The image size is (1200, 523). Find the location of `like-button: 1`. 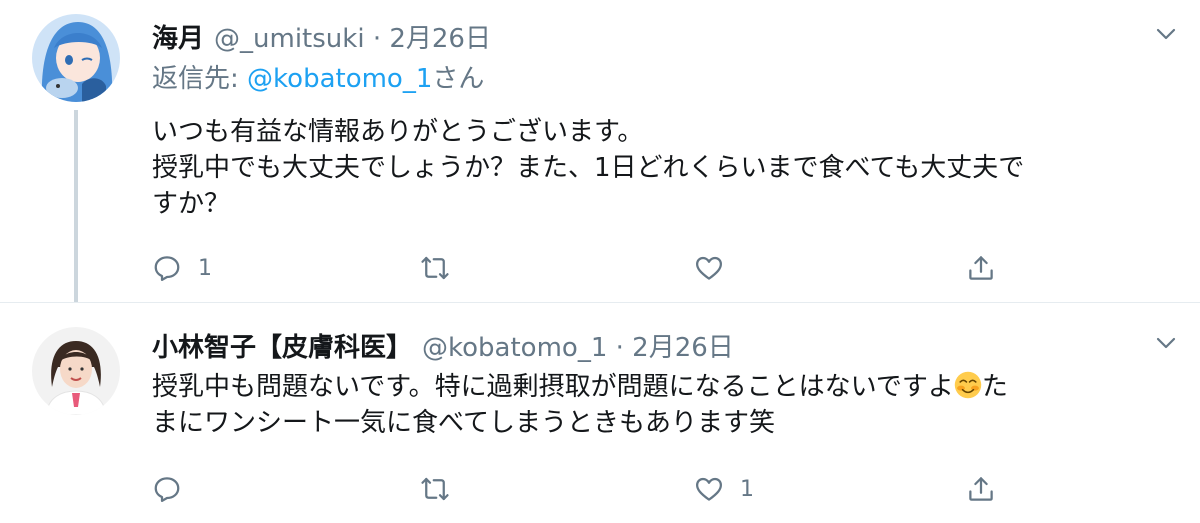

like-button: 1 is located at coordinates (724, 489).